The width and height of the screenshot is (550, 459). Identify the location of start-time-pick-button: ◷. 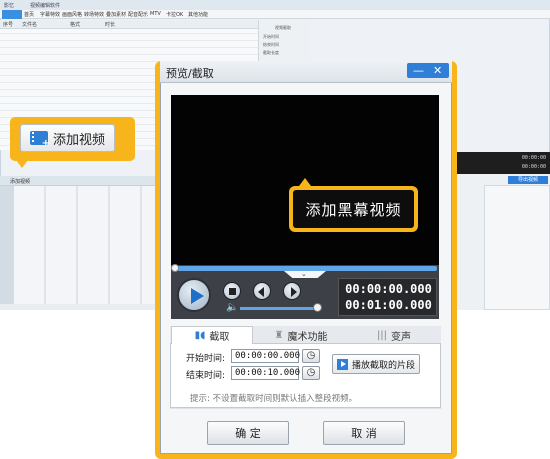
(311, 356).